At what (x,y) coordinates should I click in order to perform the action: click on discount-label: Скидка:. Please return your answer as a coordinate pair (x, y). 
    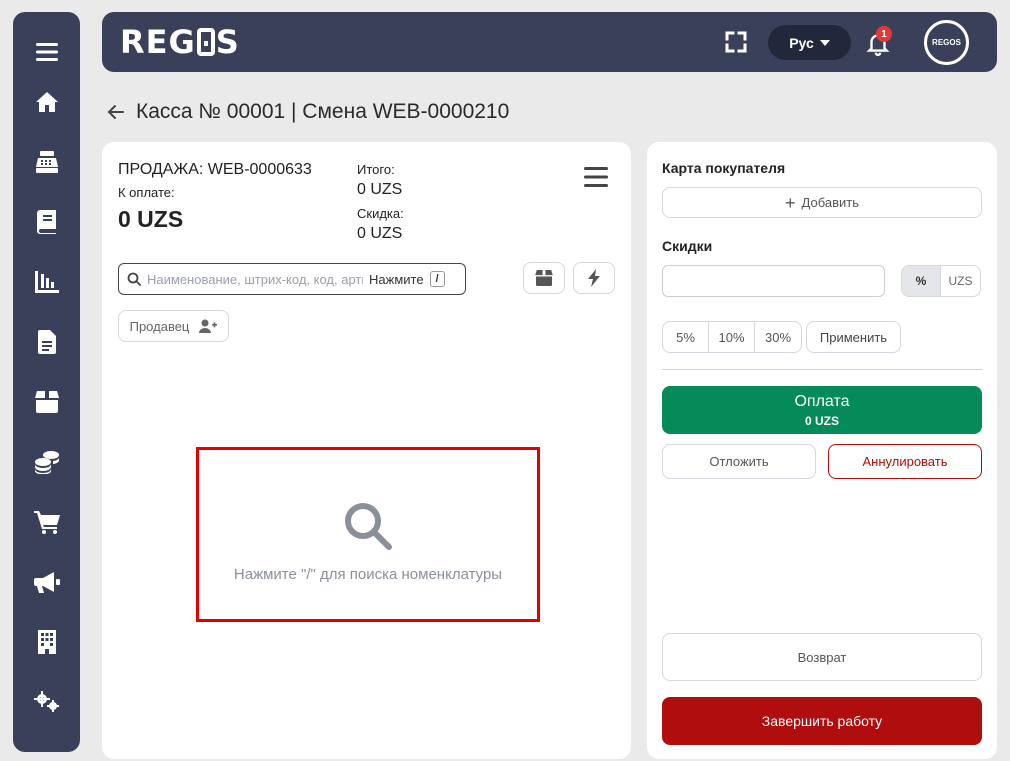
    Looking at the image, I should click on (380, 213).